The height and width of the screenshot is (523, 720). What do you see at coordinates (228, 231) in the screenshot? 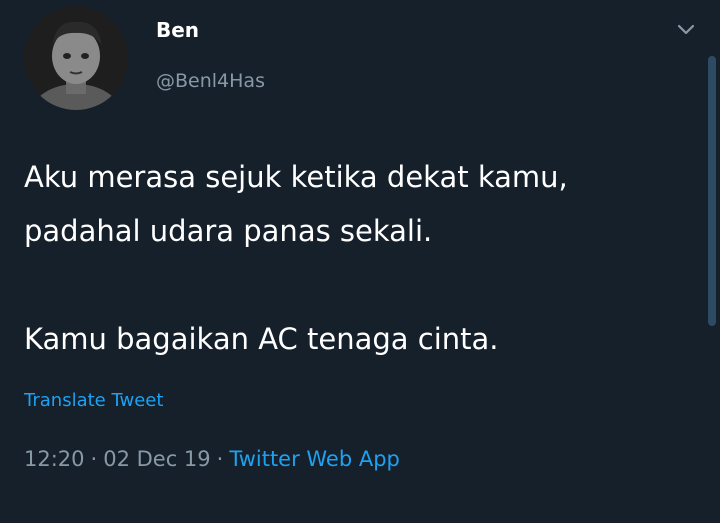
I see `tweet-text-line: padahal udara panas sekali.` at bounding box center [228, 231].